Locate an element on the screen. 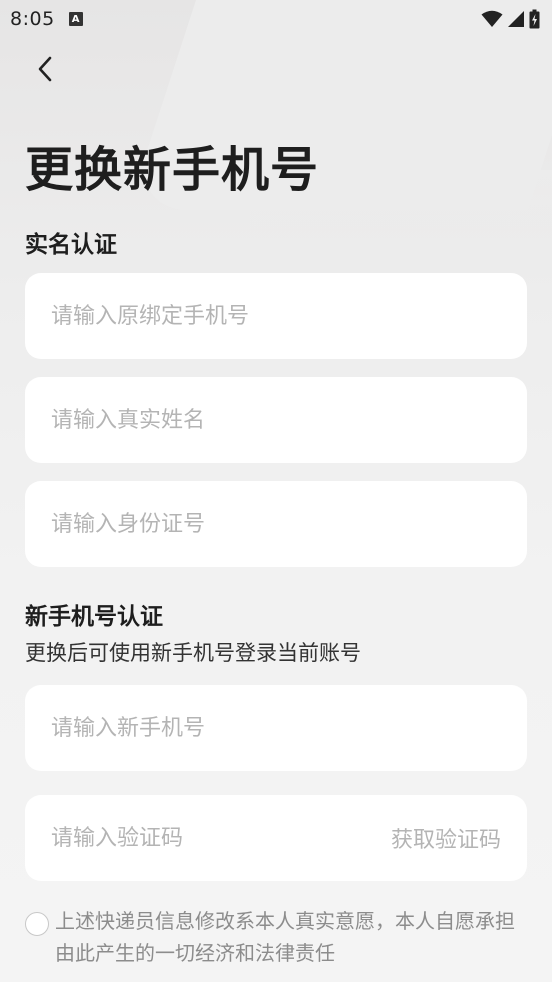 This screenshot has width=552, height=982. agreement-text: 上述快递员信息修改系本人真实意愿，本人自愿承担由此产生的一切经济和法律责任 is located at coordinates (285, 937).